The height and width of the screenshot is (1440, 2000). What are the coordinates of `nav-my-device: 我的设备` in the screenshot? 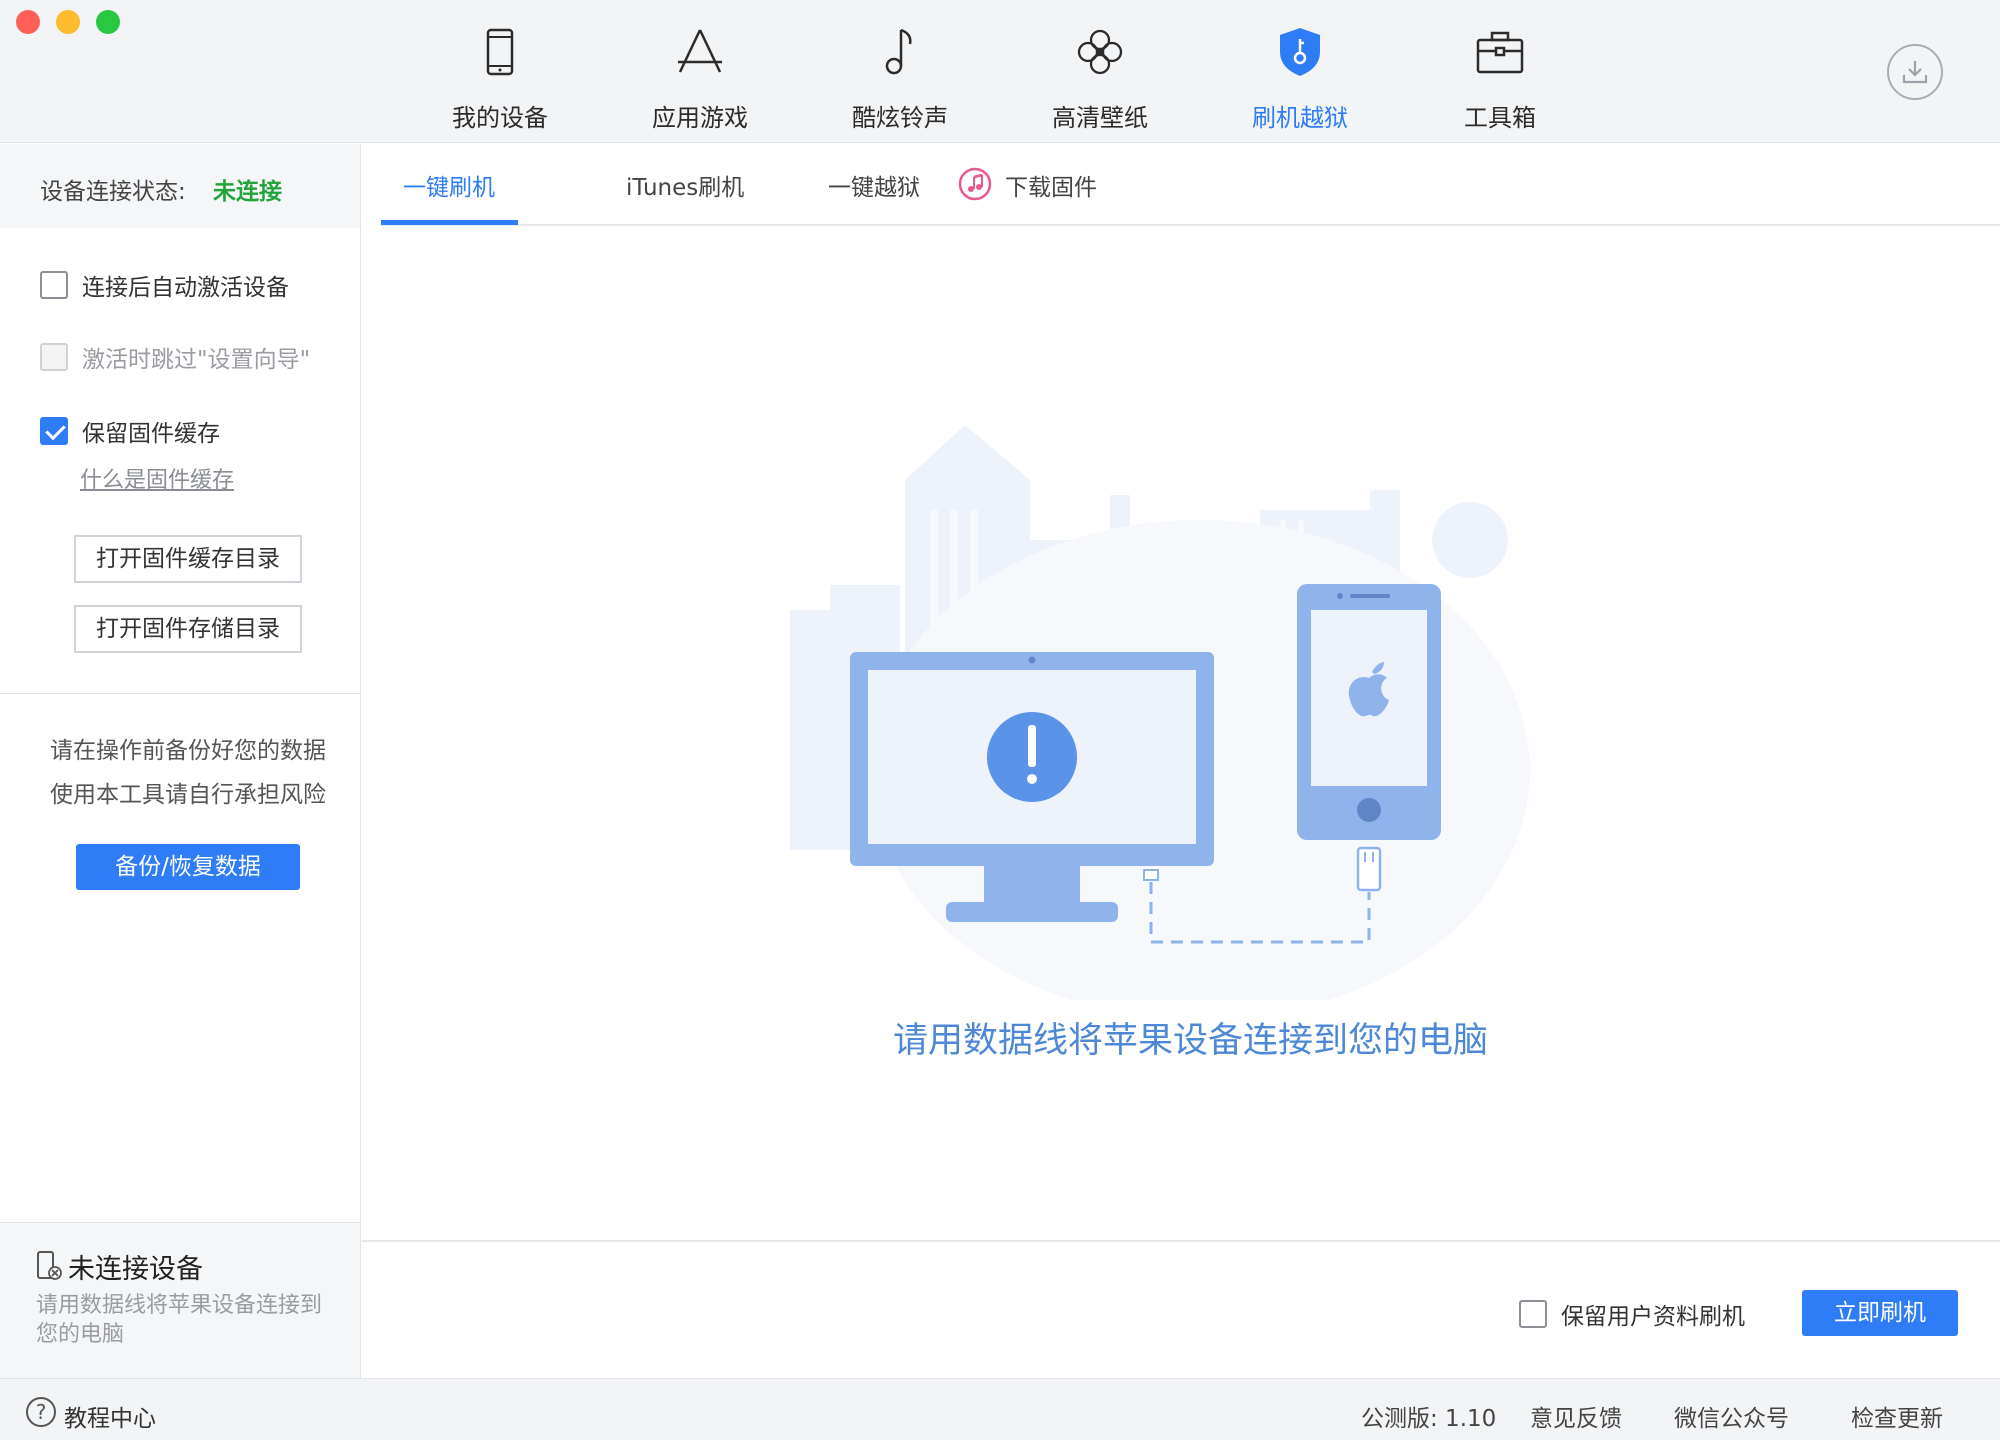 It's located at (500, 78).